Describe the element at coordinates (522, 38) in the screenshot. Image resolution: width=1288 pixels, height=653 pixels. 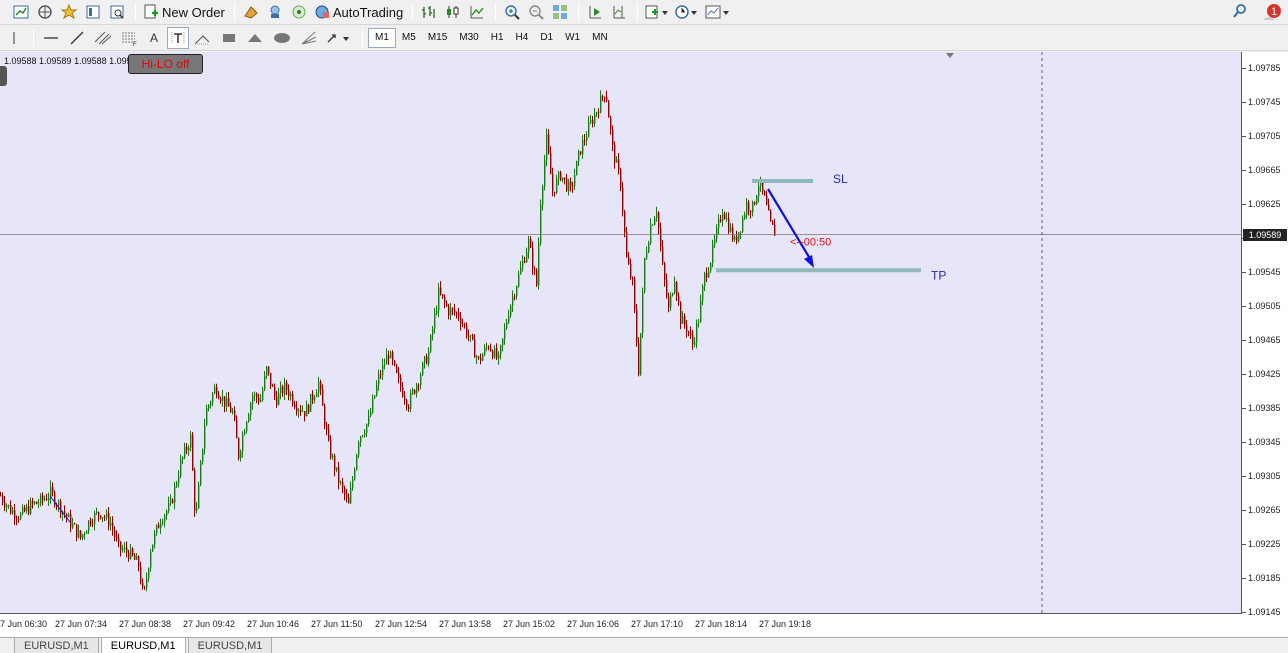
I see `timeframe-h4: H4` at that location.